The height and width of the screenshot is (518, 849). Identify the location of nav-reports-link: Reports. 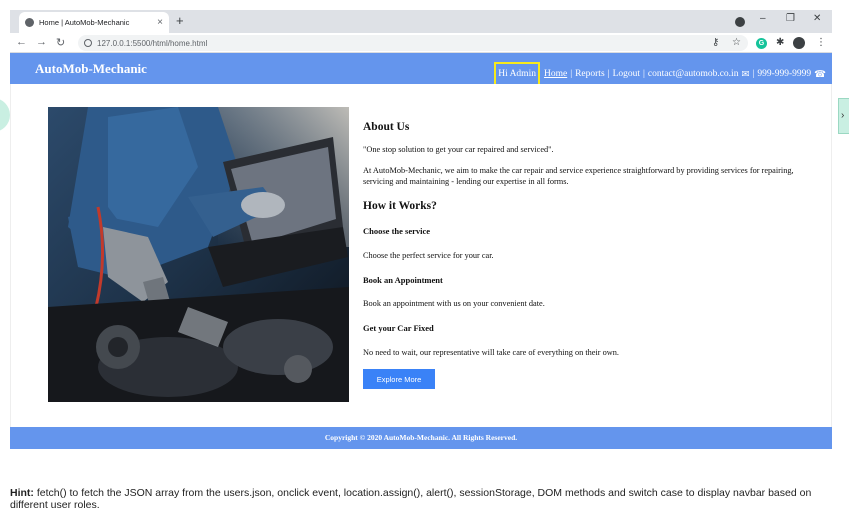
(590, 74).